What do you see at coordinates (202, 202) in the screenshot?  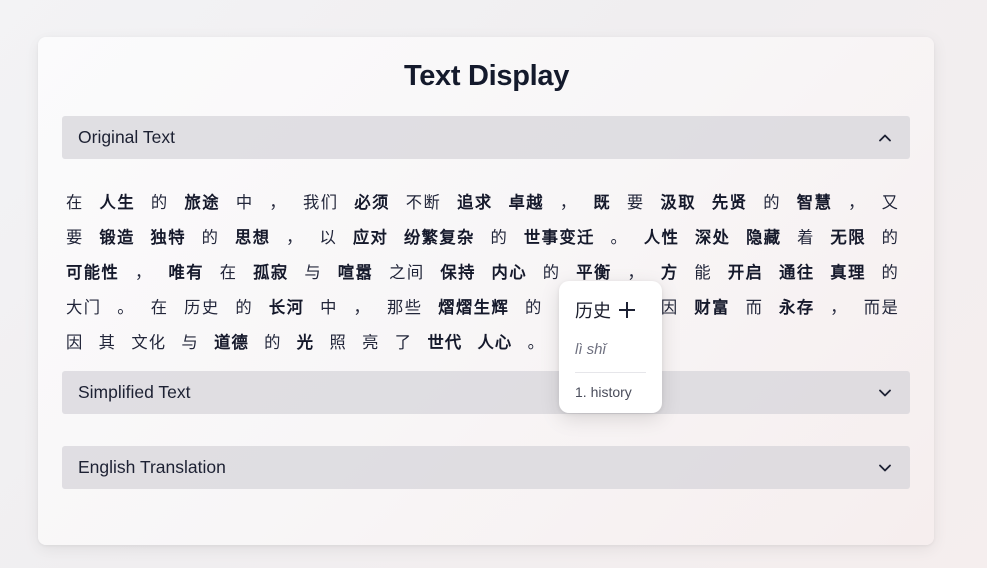 I see `text-word: 旅途` at bounding box center [202, 202].